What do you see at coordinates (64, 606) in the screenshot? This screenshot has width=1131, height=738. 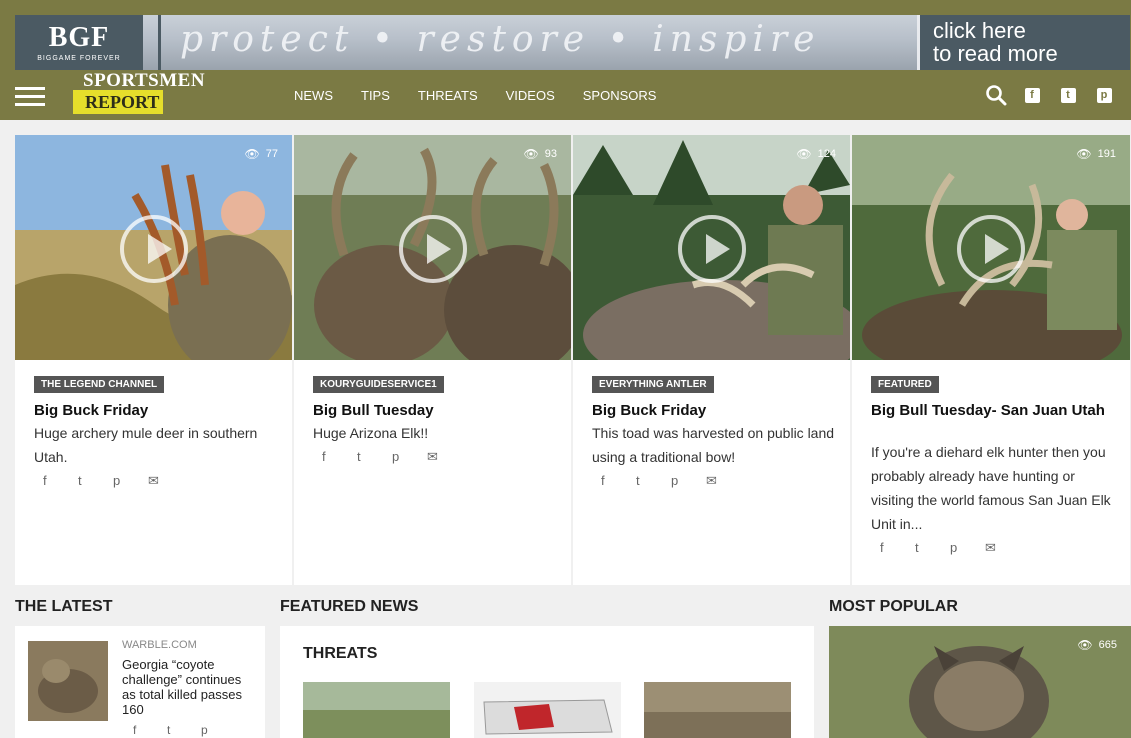 I see `section-heading-latest: THE LATEST` at bounding box center [64, 606].